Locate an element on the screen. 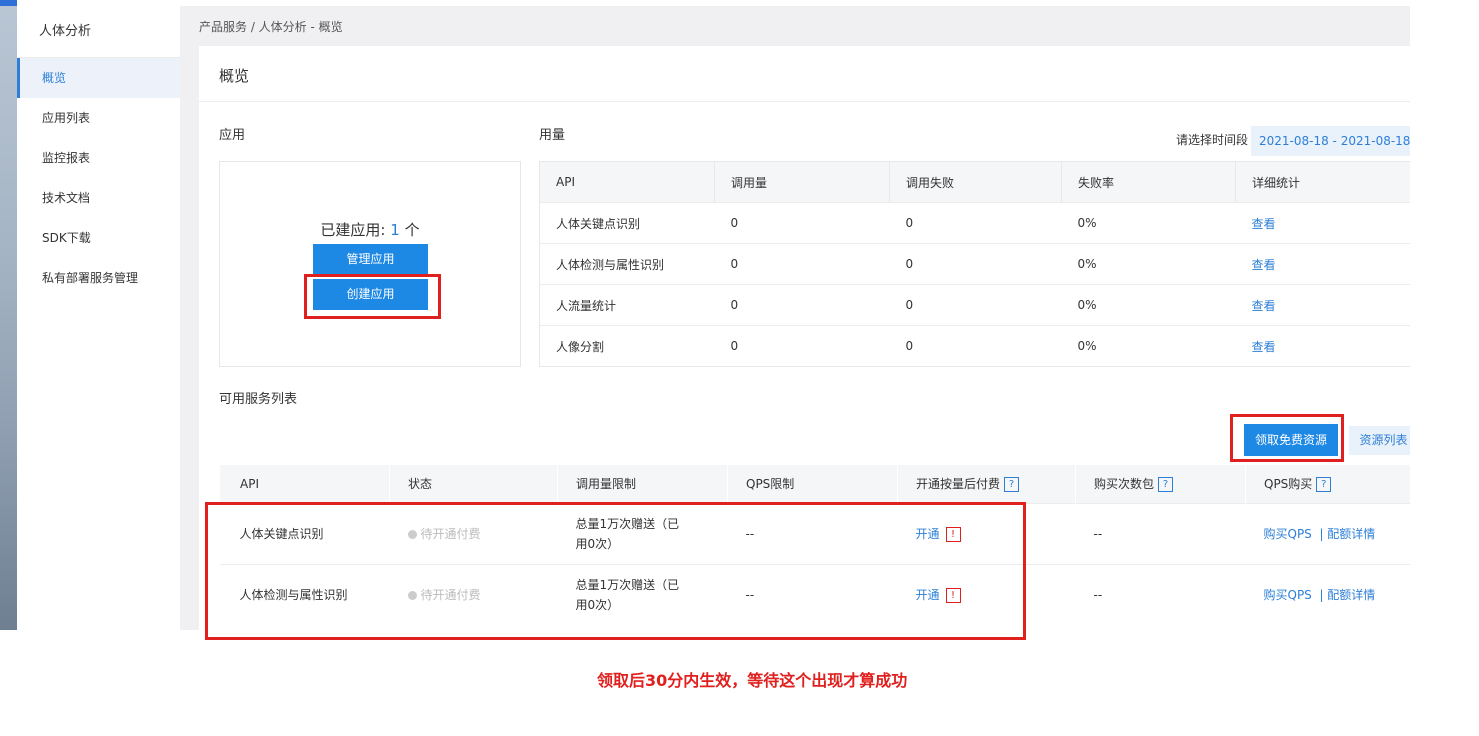 The width and height of the screenshot is (1479, 736). usage-col-detail: 详细统计 is located at coordinates (1322, 182).